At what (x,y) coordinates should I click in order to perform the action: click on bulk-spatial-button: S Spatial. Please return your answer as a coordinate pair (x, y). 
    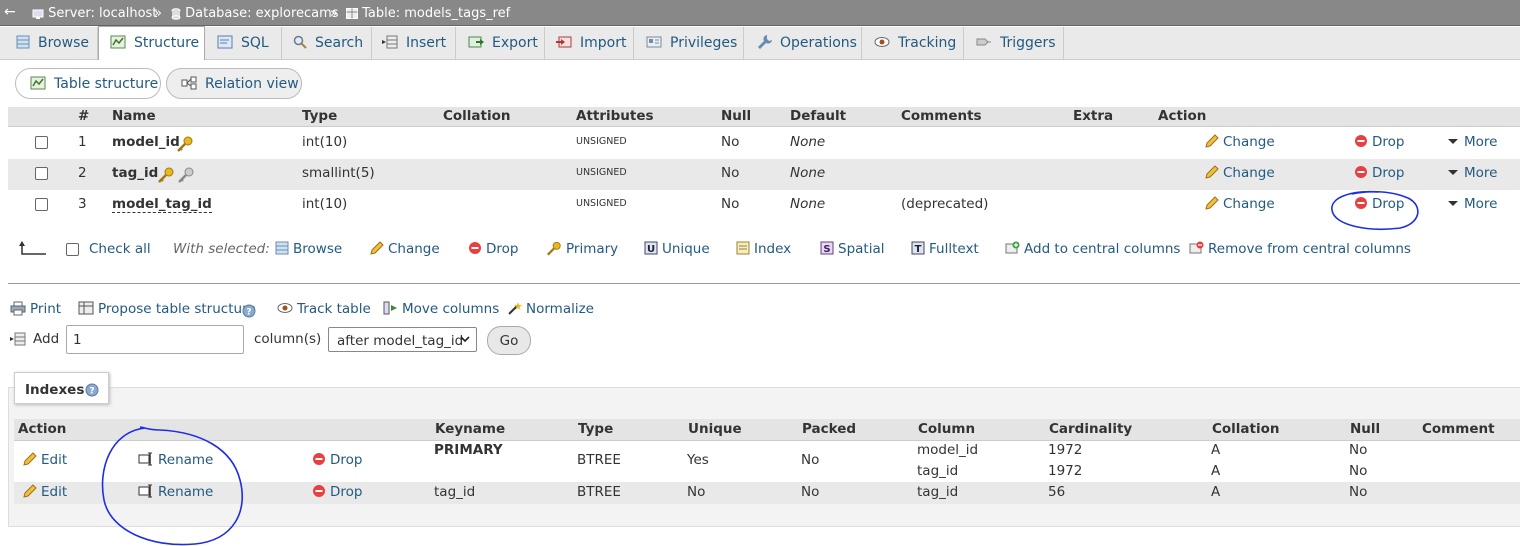
    Looking at the image, I should click on (852, 249).